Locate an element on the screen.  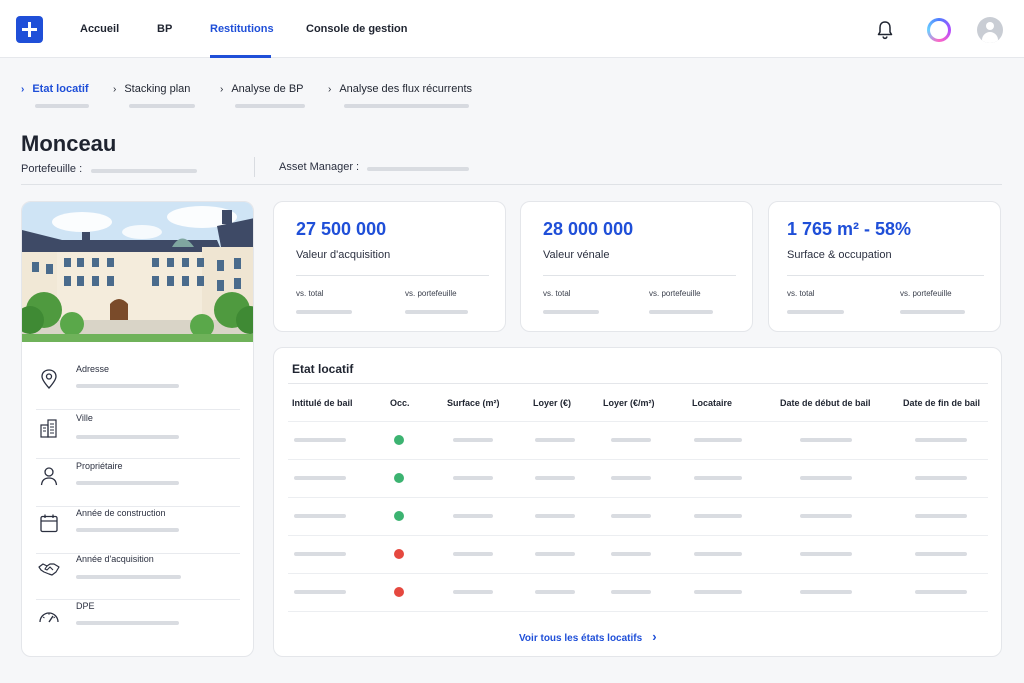
column-header-loyer: Loyer (€) is located at coordinates (552, 403).